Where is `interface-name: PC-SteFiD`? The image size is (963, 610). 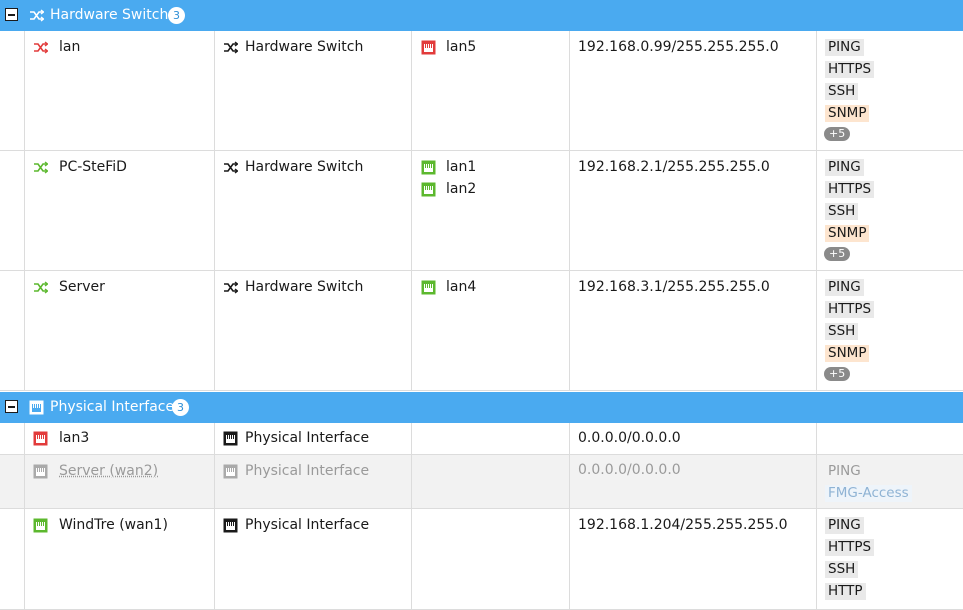
interface-name: PC-SteFiD is located at coordinates (93, 167).